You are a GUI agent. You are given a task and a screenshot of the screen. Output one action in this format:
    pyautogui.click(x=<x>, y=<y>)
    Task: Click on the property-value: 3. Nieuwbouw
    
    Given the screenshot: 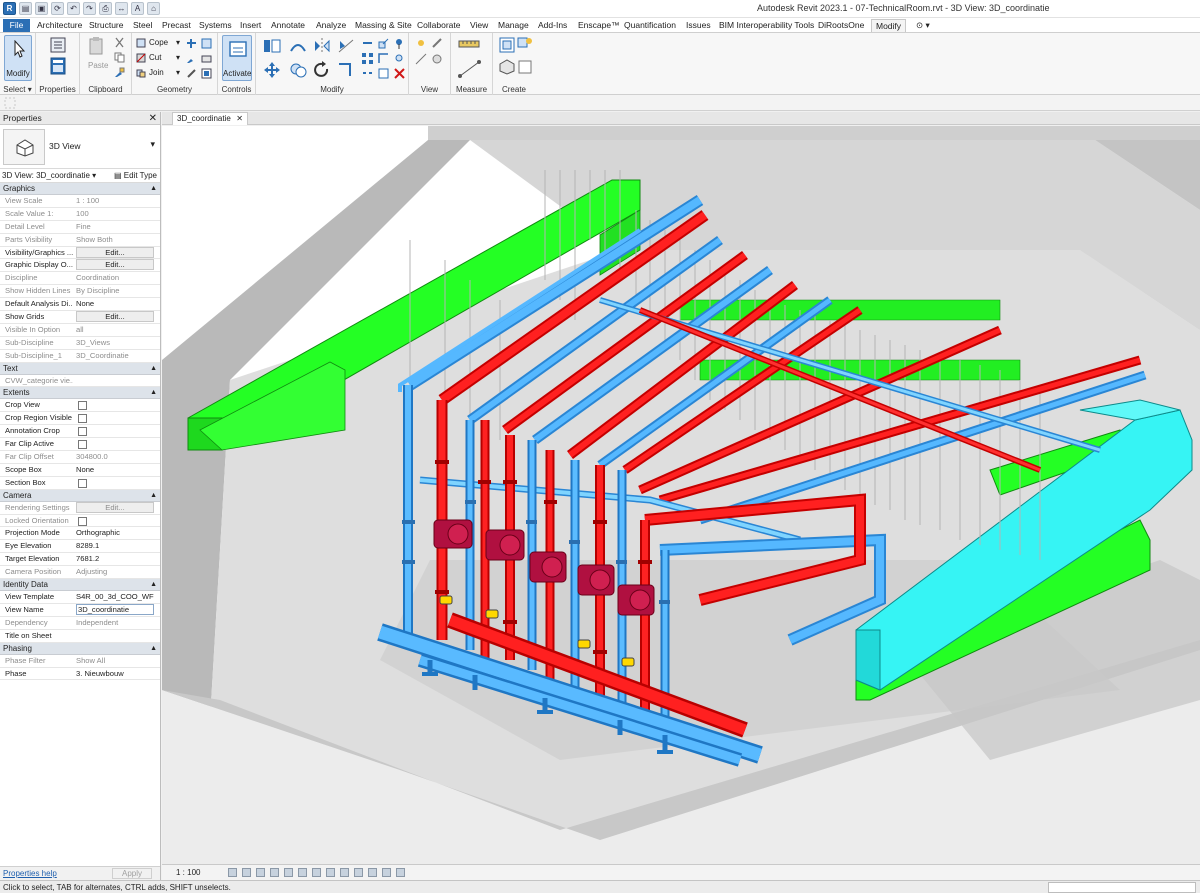 What is the action you would take?
    pyautogui.click(x=115, y=674)
    